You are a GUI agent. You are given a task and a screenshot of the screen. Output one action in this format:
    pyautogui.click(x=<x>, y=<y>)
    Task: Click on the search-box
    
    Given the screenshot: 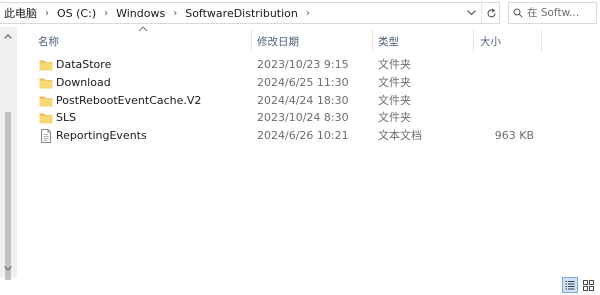 What is the action you would take?
    pyautogui.click(x=552, y=13)
    